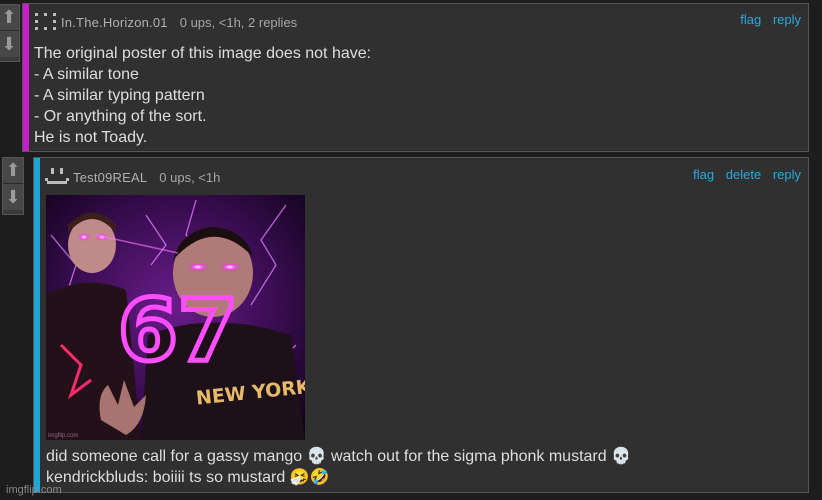  What do you see at coordinates (86, 74) in the screenshot?
I see `comment-line: - A similar tone` at bounding box center [86, 74].